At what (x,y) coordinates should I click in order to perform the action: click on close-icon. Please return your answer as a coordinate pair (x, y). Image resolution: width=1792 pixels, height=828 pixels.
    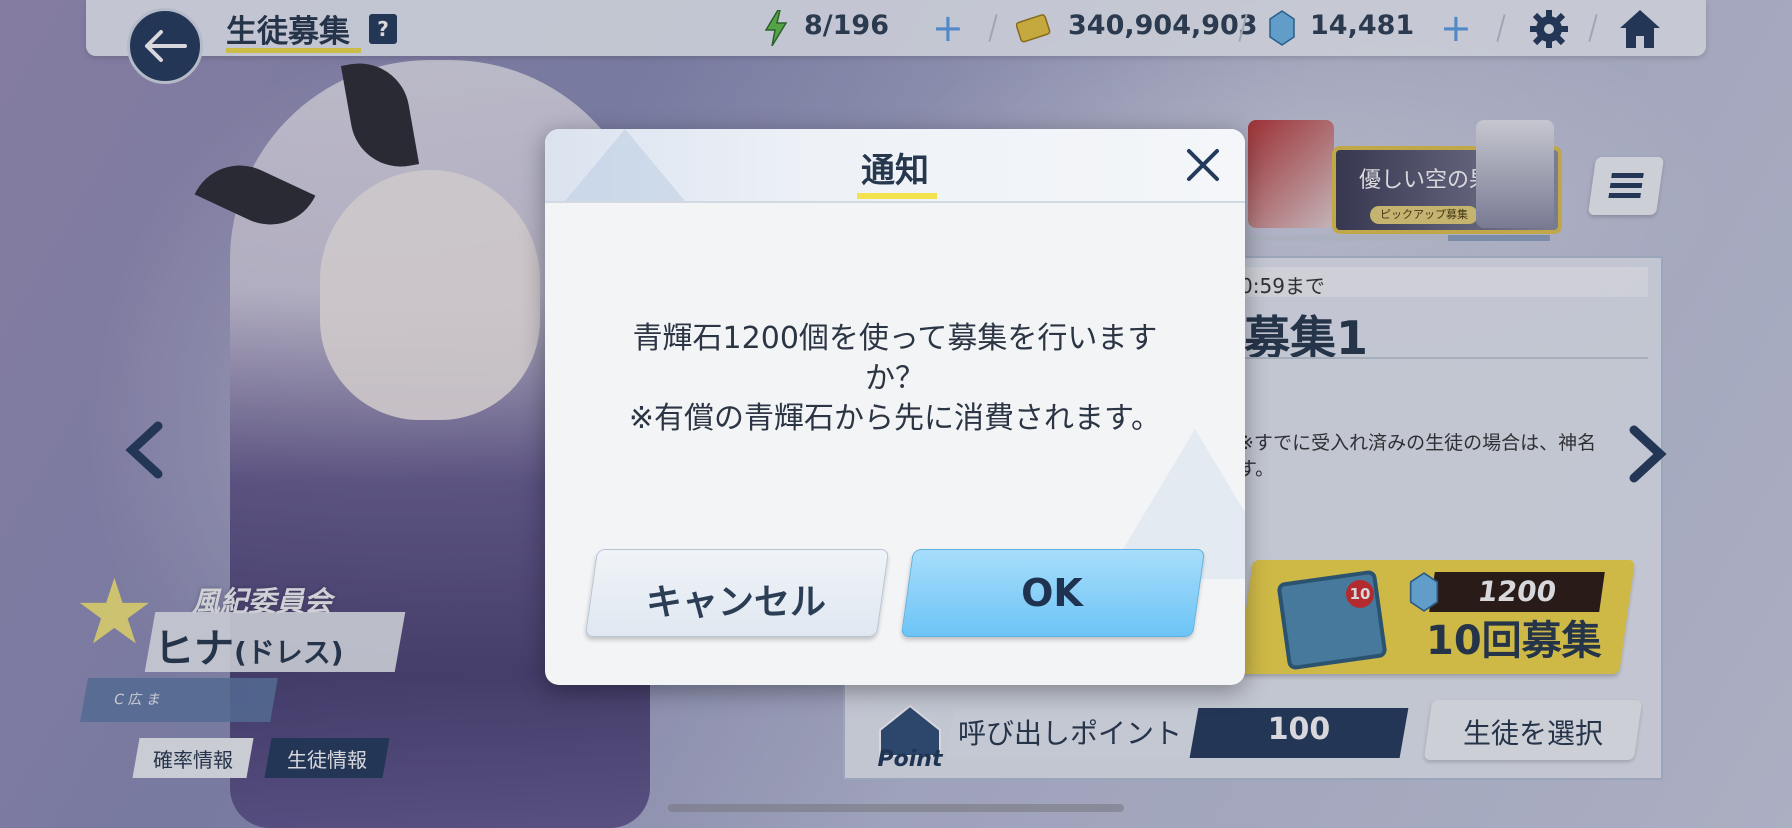
    Looking at the image, I should click on (1203, 165).